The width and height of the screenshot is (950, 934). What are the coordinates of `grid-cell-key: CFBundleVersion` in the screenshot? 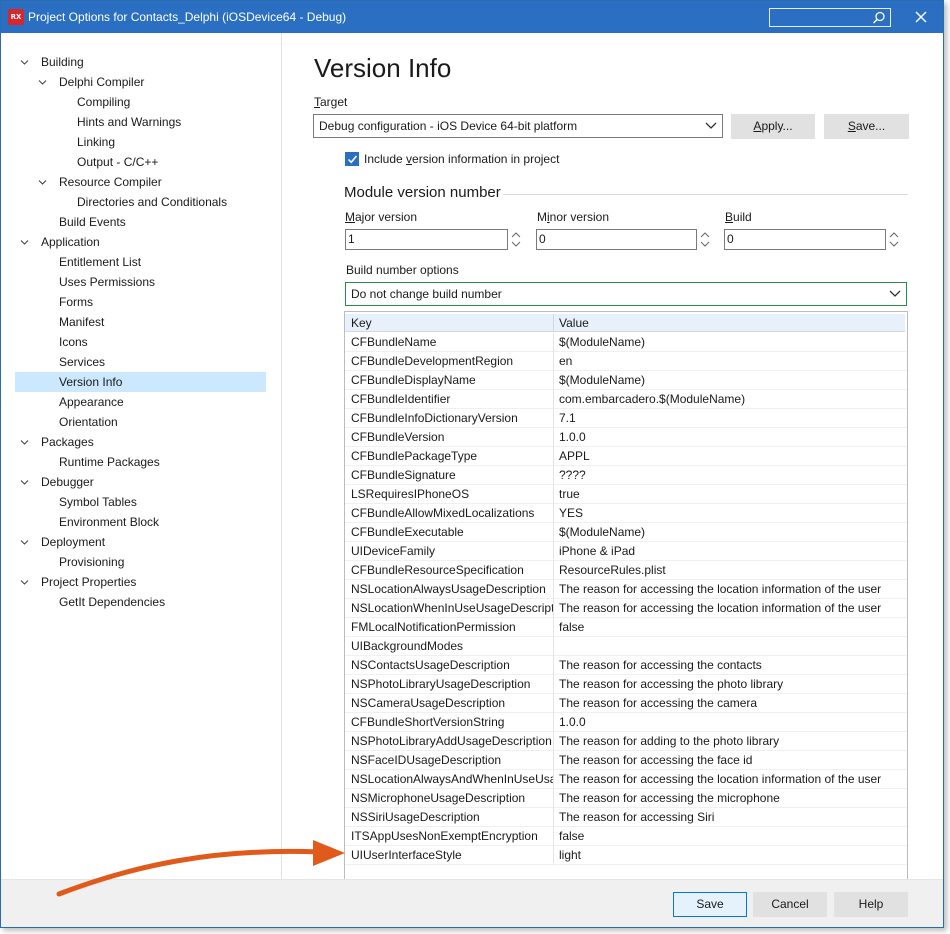 It's located at (452, 437).